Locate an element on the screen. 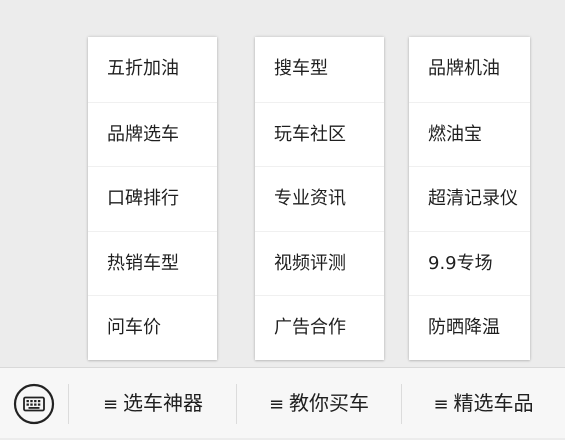 This screenshot has height=440, width=565. menu-item-shipin-pingce: 视频评测 is located at coordinates (319, 263).